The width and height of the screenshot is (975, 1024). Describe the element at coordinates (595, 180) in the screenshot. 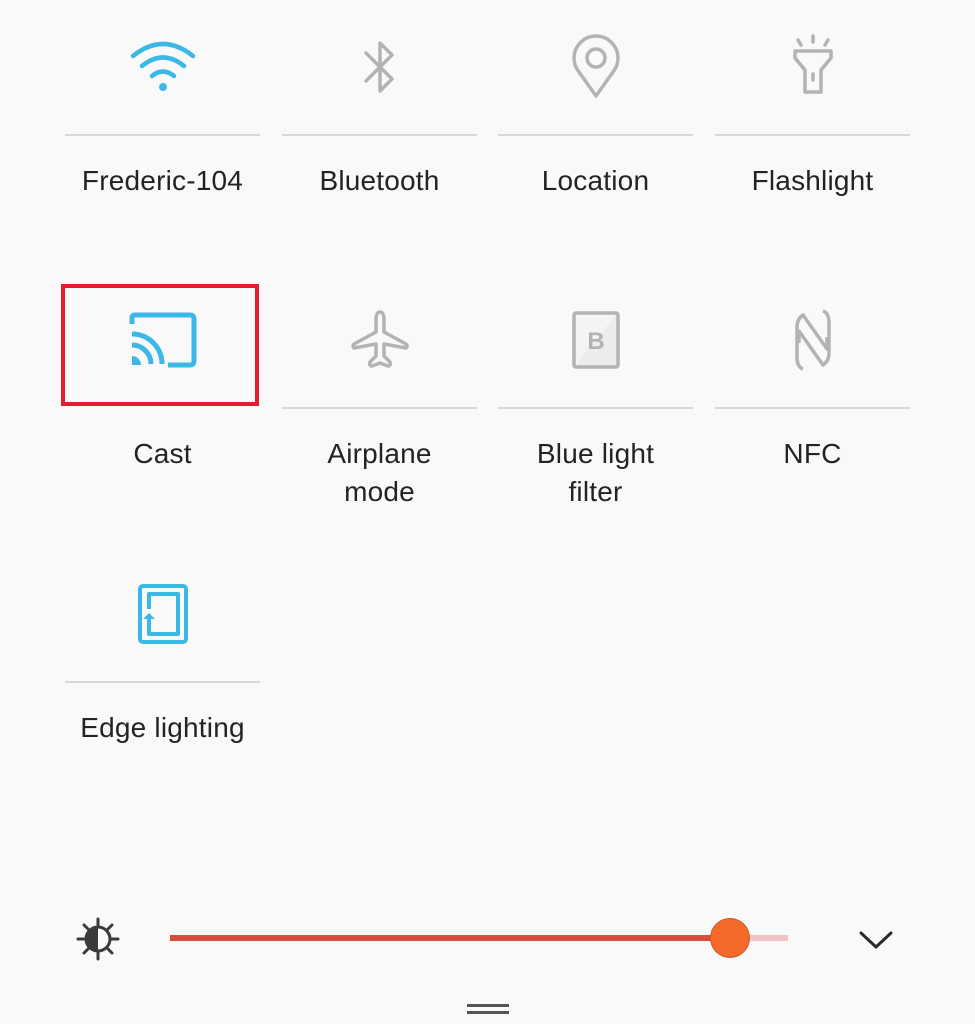

I see `tile-label: Location` at that location.